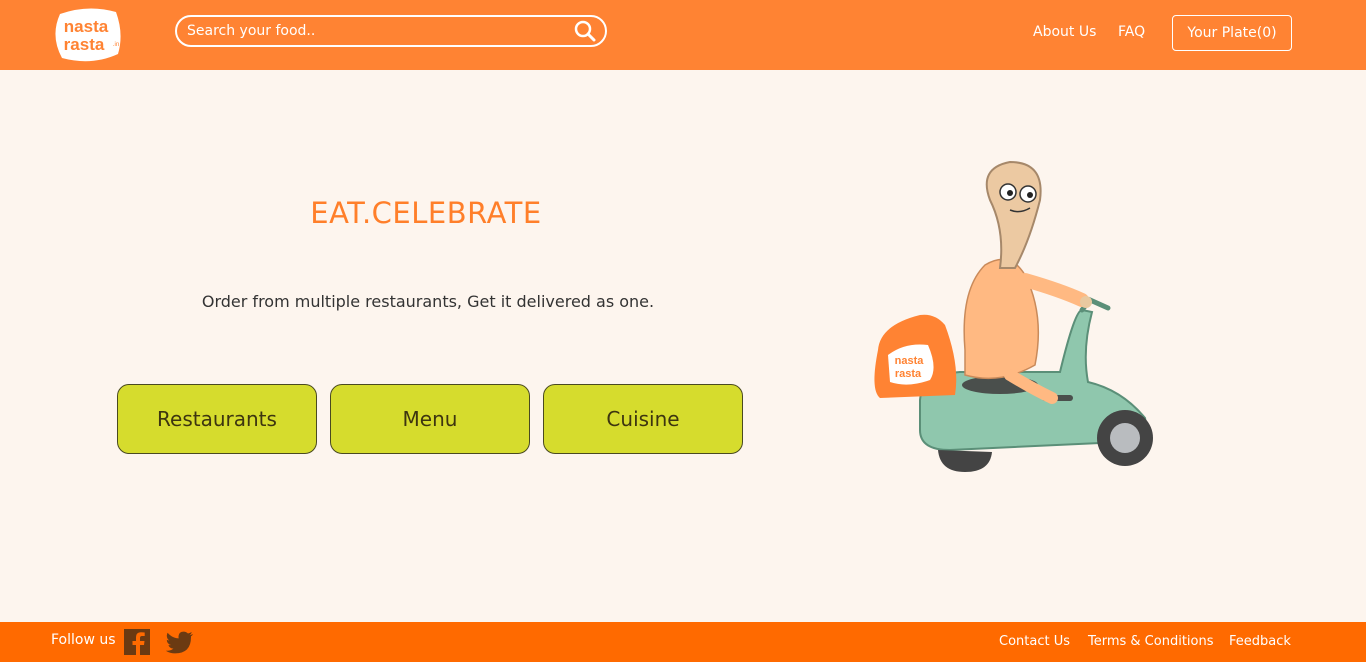  Describe the element at coordinates (1260, 641) in the screenshot. I see `feedback-link: Feedback` at that location.